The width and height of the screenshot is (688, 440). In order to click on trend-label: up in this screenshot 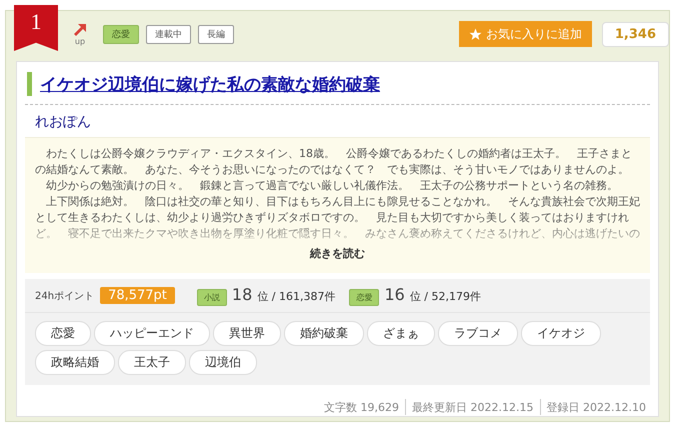, I will do `click(80, 41)`.